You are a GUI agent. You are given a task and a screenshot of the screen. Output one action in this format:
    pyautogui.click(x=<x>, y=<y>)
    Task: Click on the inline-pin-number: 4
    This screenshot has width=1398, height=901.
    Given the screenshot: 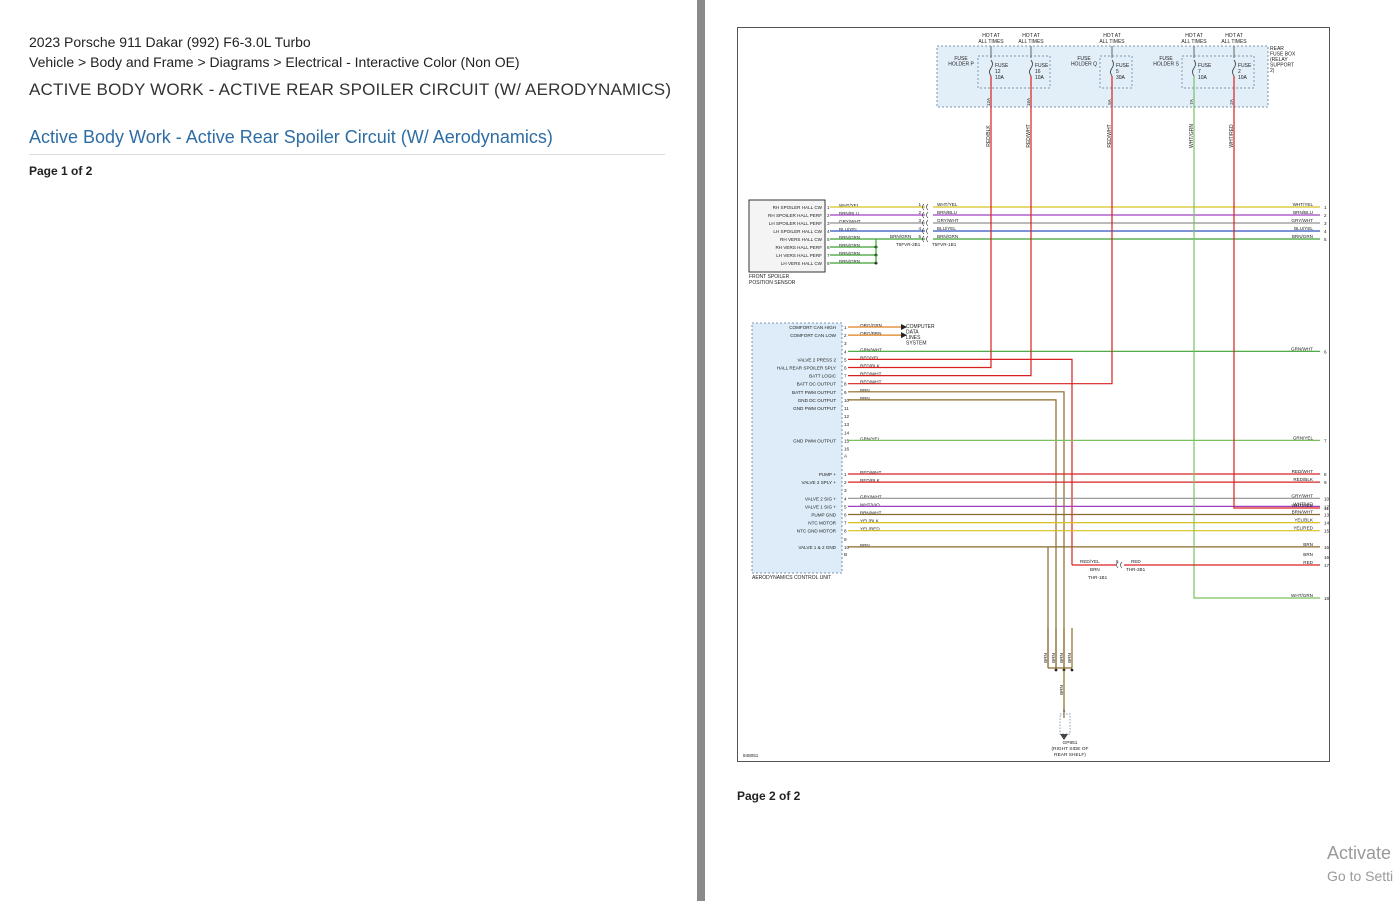 What is the action you would take?
    pyautogui.click(x=919, y=228)
    